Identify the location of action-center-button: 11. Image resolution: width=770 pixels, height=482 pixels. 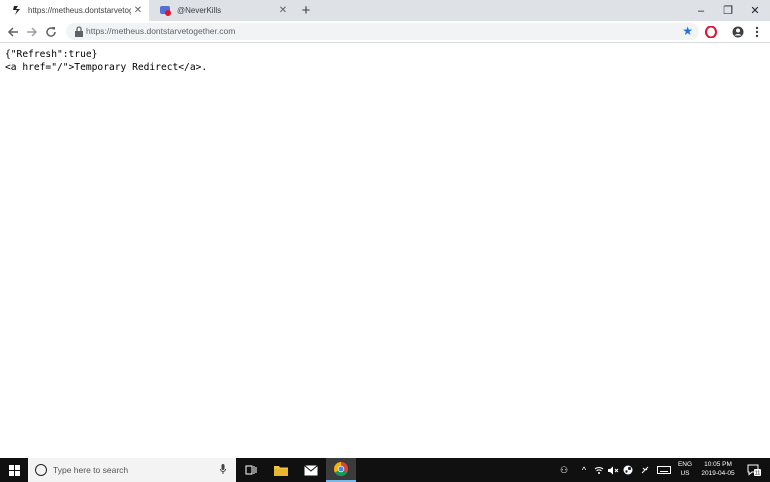
(754, 470).